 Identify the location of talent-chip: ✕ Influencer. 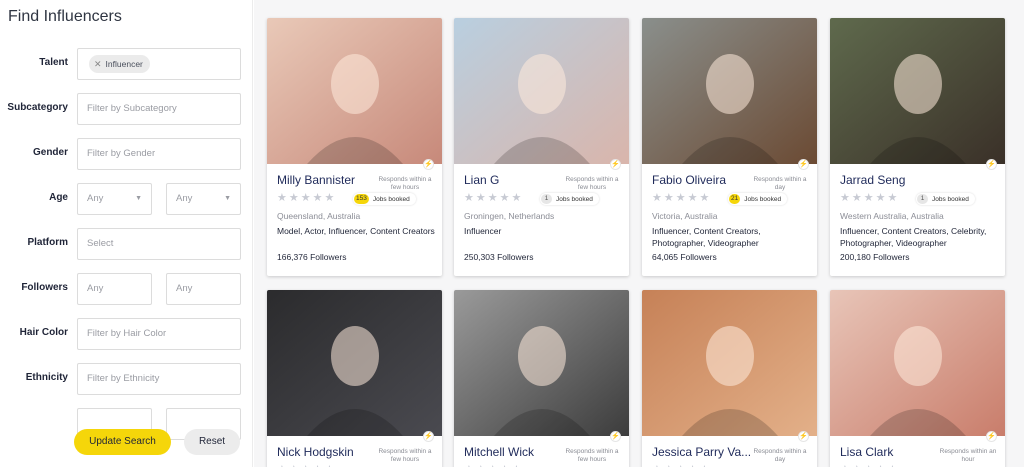
(119, 64).